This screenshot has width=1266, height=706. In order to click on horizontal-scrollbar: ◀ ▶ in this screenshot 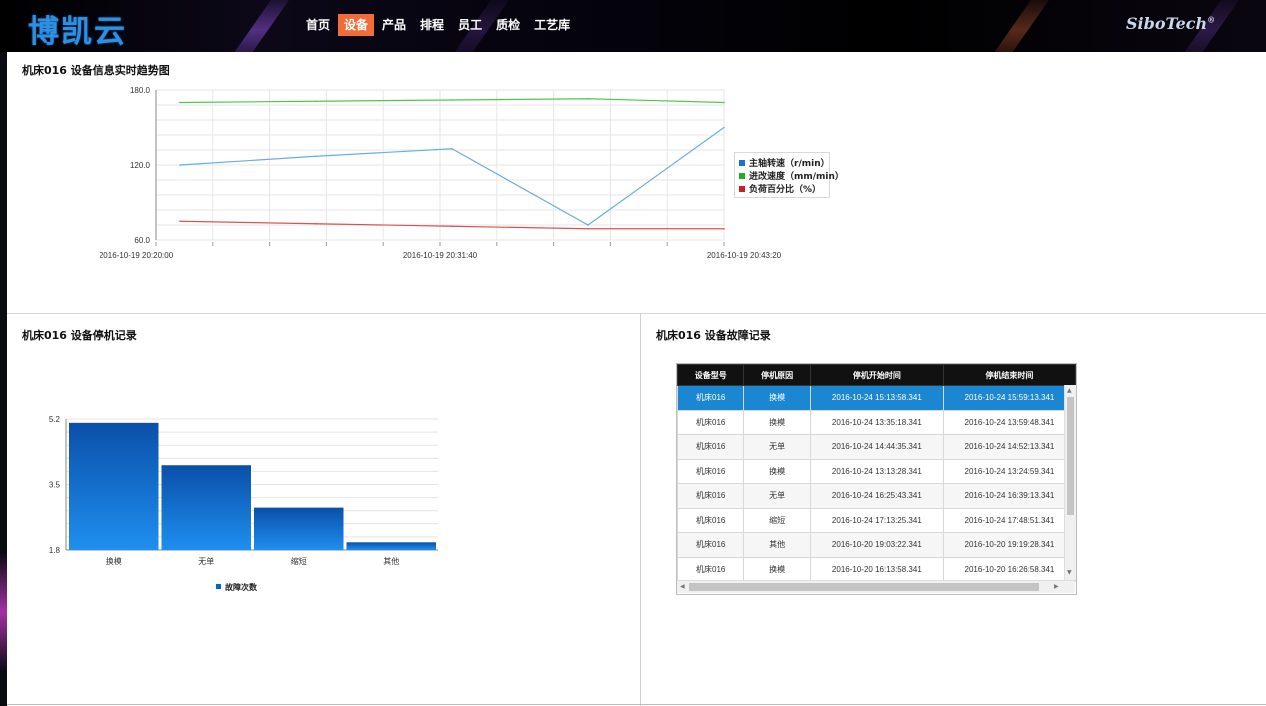, I will do `click(876, 586)`.